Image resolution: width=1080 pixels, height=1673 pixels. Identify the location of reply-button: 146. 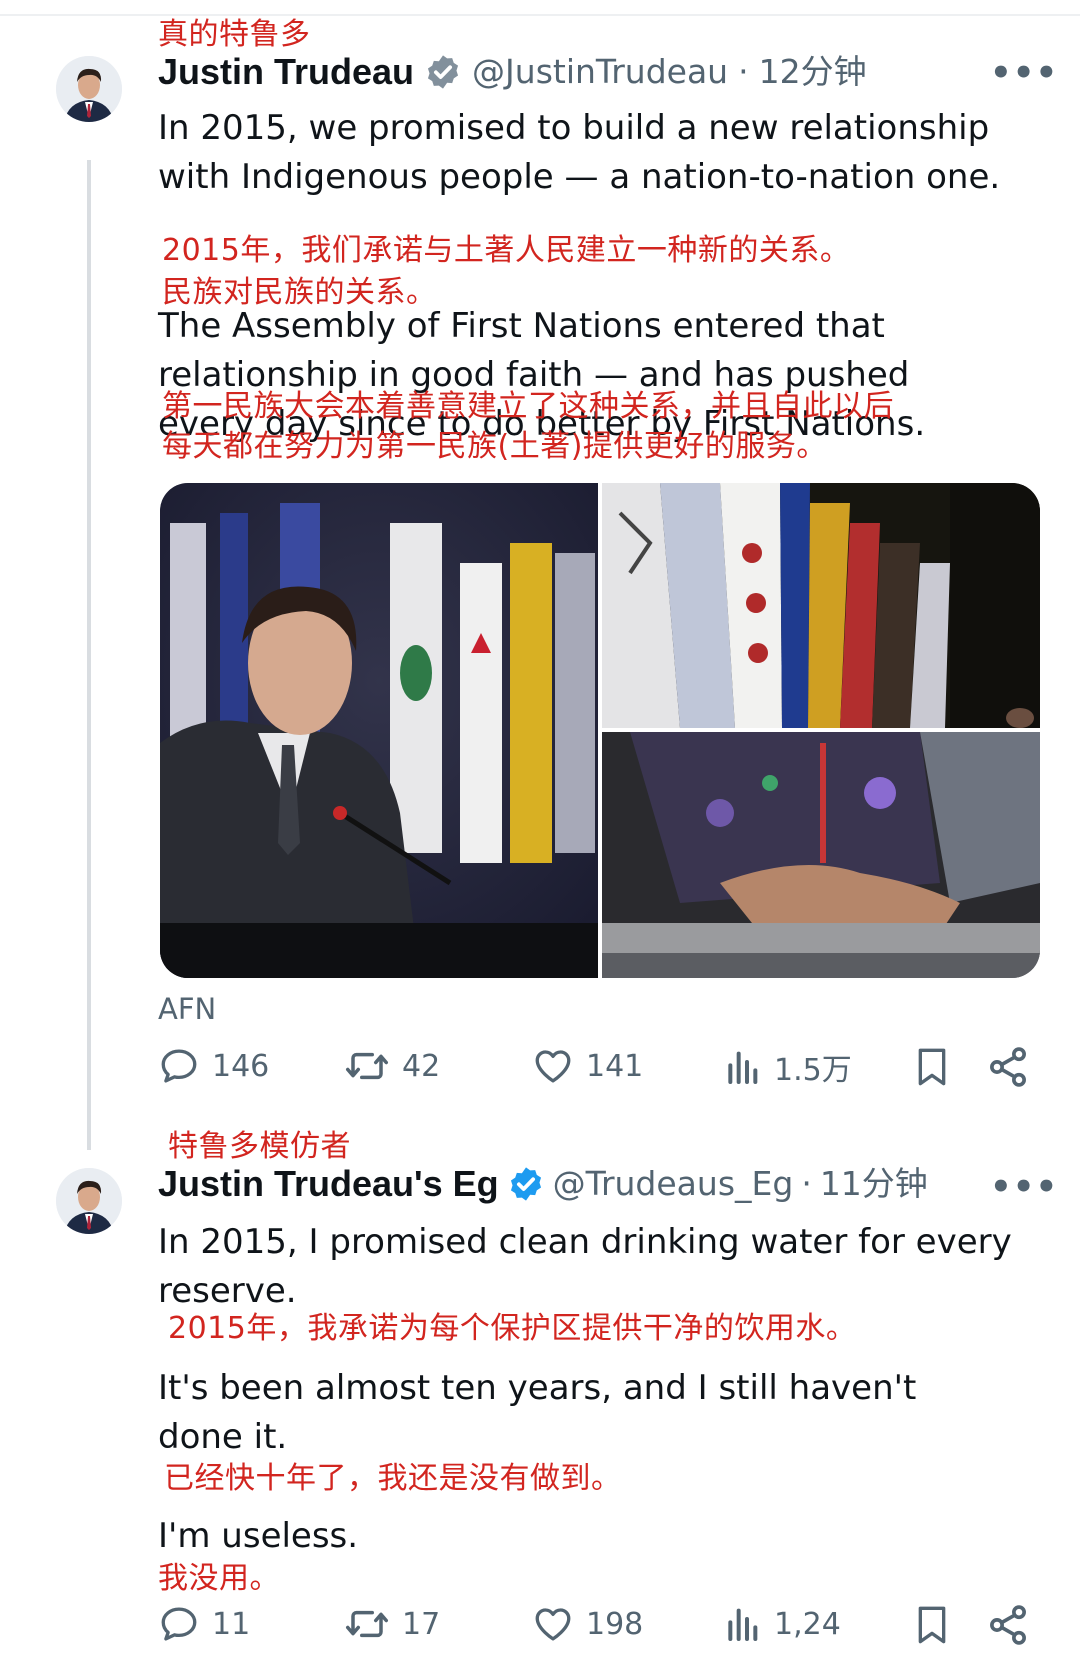
(213, 1066).